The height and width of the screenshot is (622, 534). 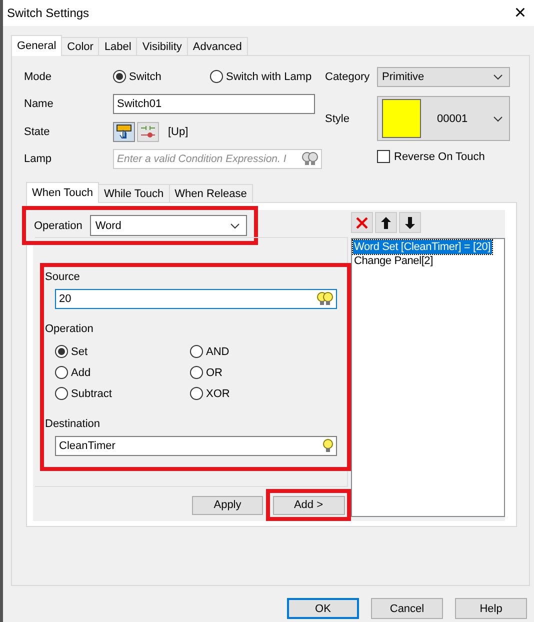 I want to click on dialog-button: Help, so click(x=491, y=608).